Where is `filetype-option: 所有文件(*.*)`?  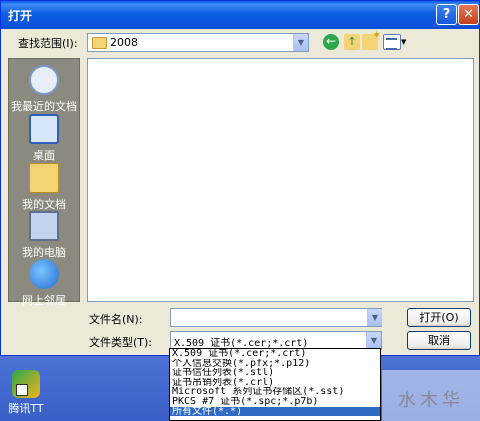 filetype-option: 所有文件(*.*) is located at coordinates (275, 411).